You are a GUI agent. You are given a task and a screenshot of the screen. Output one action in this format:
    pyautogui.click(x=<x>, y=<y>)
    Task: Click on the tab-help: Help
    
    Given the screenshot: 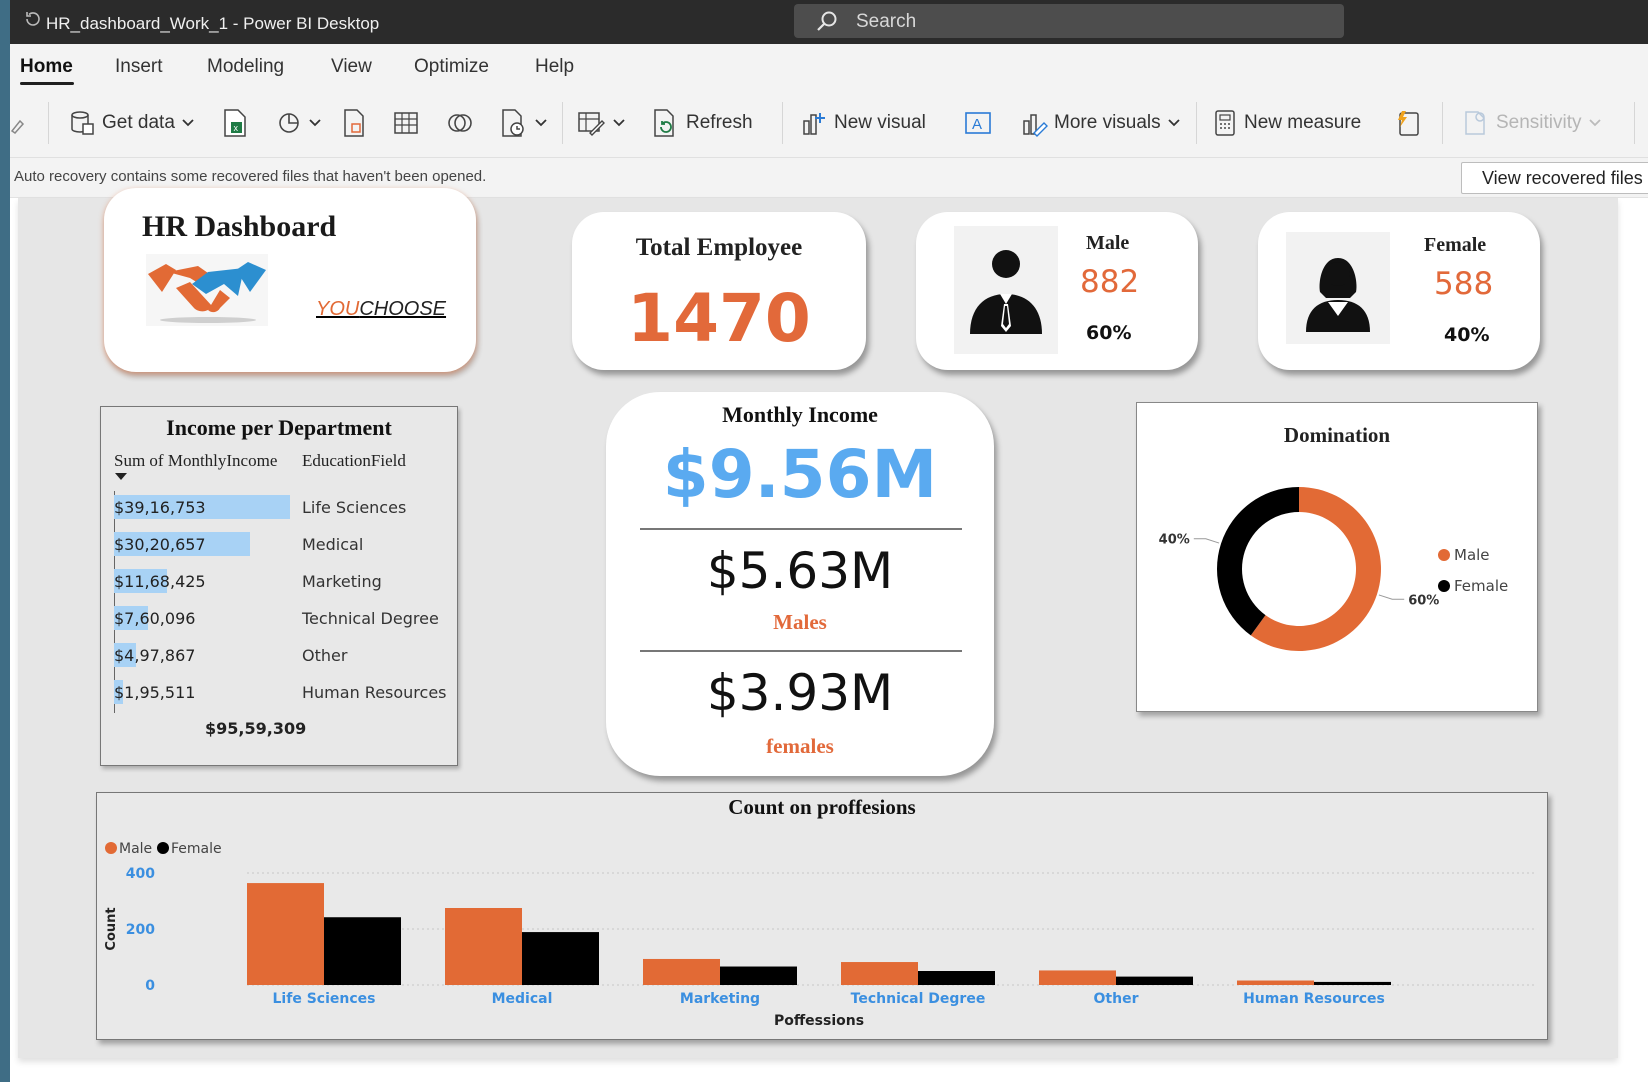 What is the action you would take?
    pyautogui.click(x=554, y=67)
    